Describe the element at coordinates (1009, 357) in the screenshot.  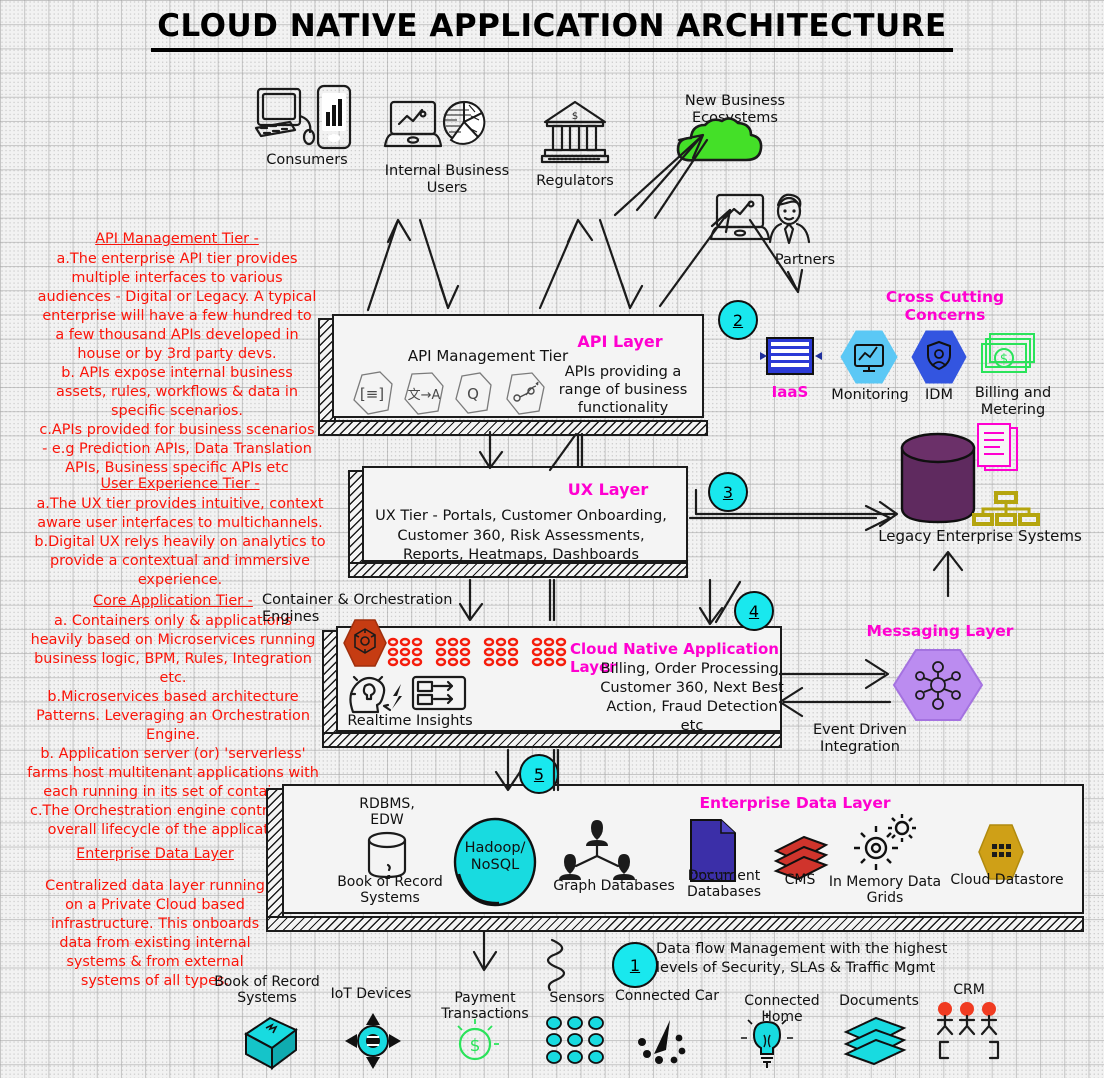
I see `billing-and-metering-icon: $` at that location.